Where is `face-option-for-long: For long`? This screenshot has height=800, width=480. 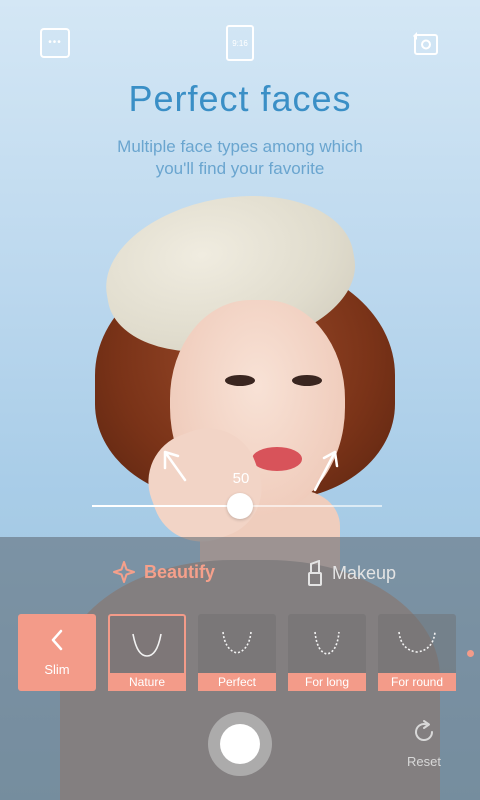 face-option-for-long: For long is located at coordinates (327, 652).